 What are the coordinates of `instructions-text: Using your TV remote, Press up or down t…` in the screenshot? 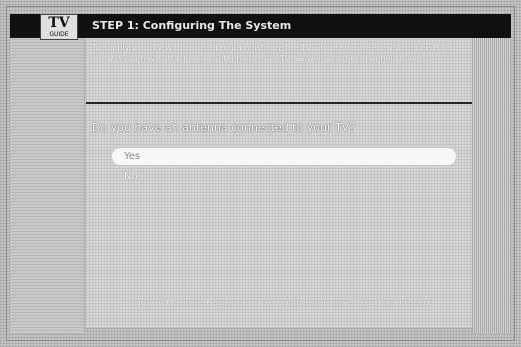 It's located at (279, 303).